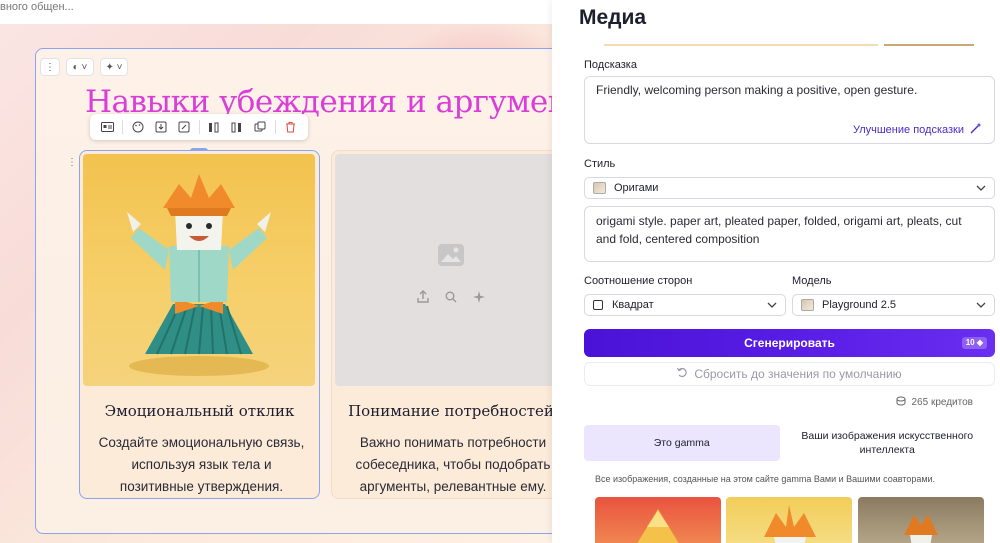 This screenshot has height=543, width=1000. I want to click on style-label: Стиль, so click(600, 164).